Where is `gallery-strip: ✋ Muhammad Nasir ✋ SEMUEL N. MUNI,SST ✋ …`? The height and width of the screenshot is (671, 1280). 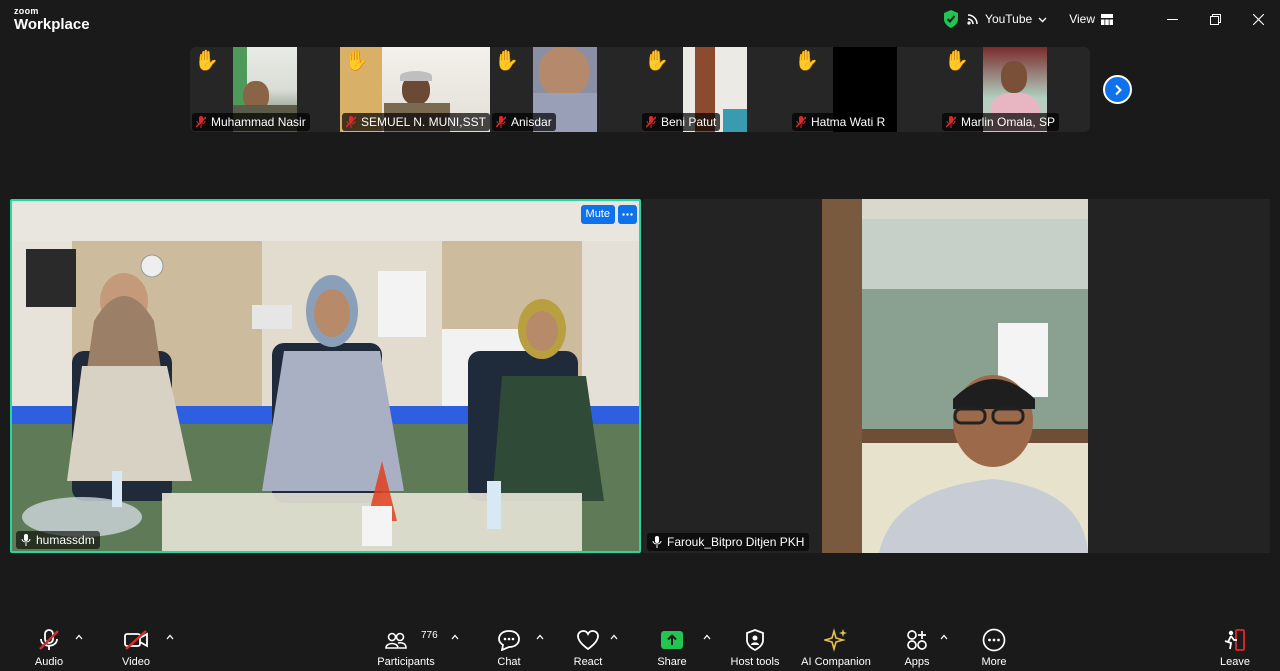
gallery-strip: ✋ Muhammad Nasir ✋ SEMUEL N. MUNI,SST ✋ … is located at coordinates (640, 89).